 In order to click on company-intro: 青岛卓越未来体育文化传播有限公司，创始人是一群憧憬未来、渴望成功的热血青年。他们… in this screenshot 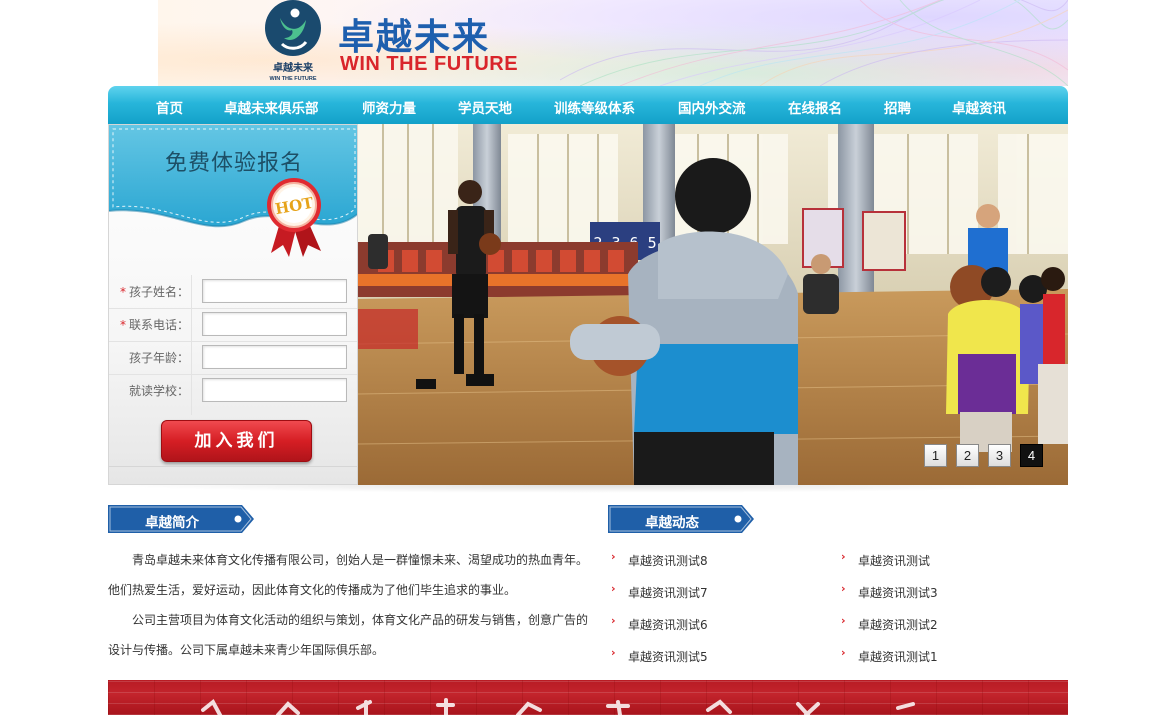, I will do `click(350, 605)`.